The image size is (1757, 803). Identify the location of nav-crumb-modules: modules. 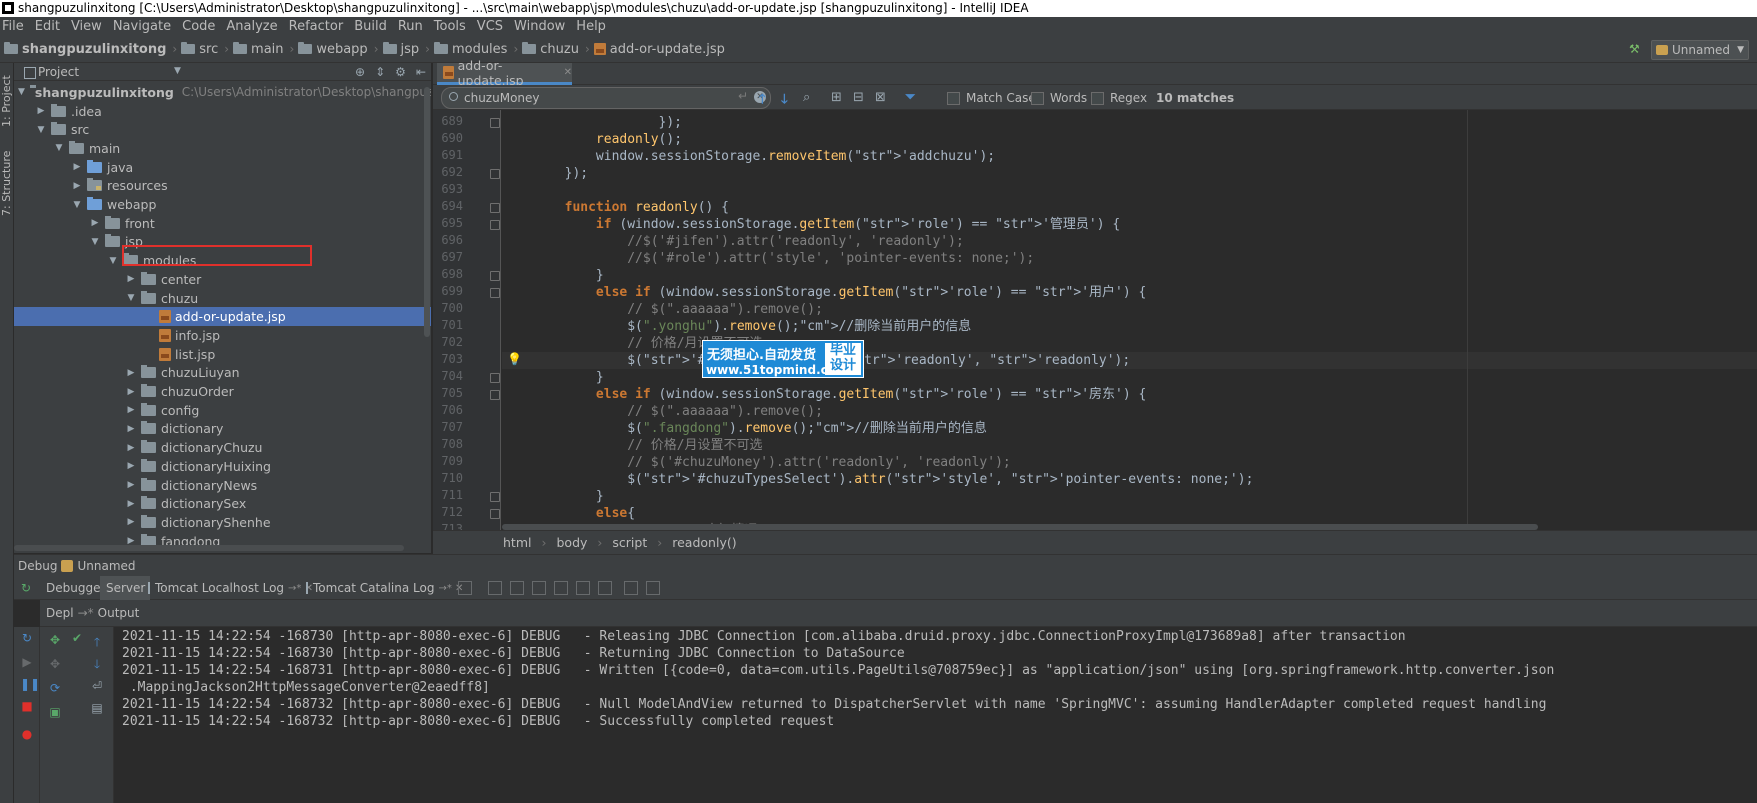
(470, 49).